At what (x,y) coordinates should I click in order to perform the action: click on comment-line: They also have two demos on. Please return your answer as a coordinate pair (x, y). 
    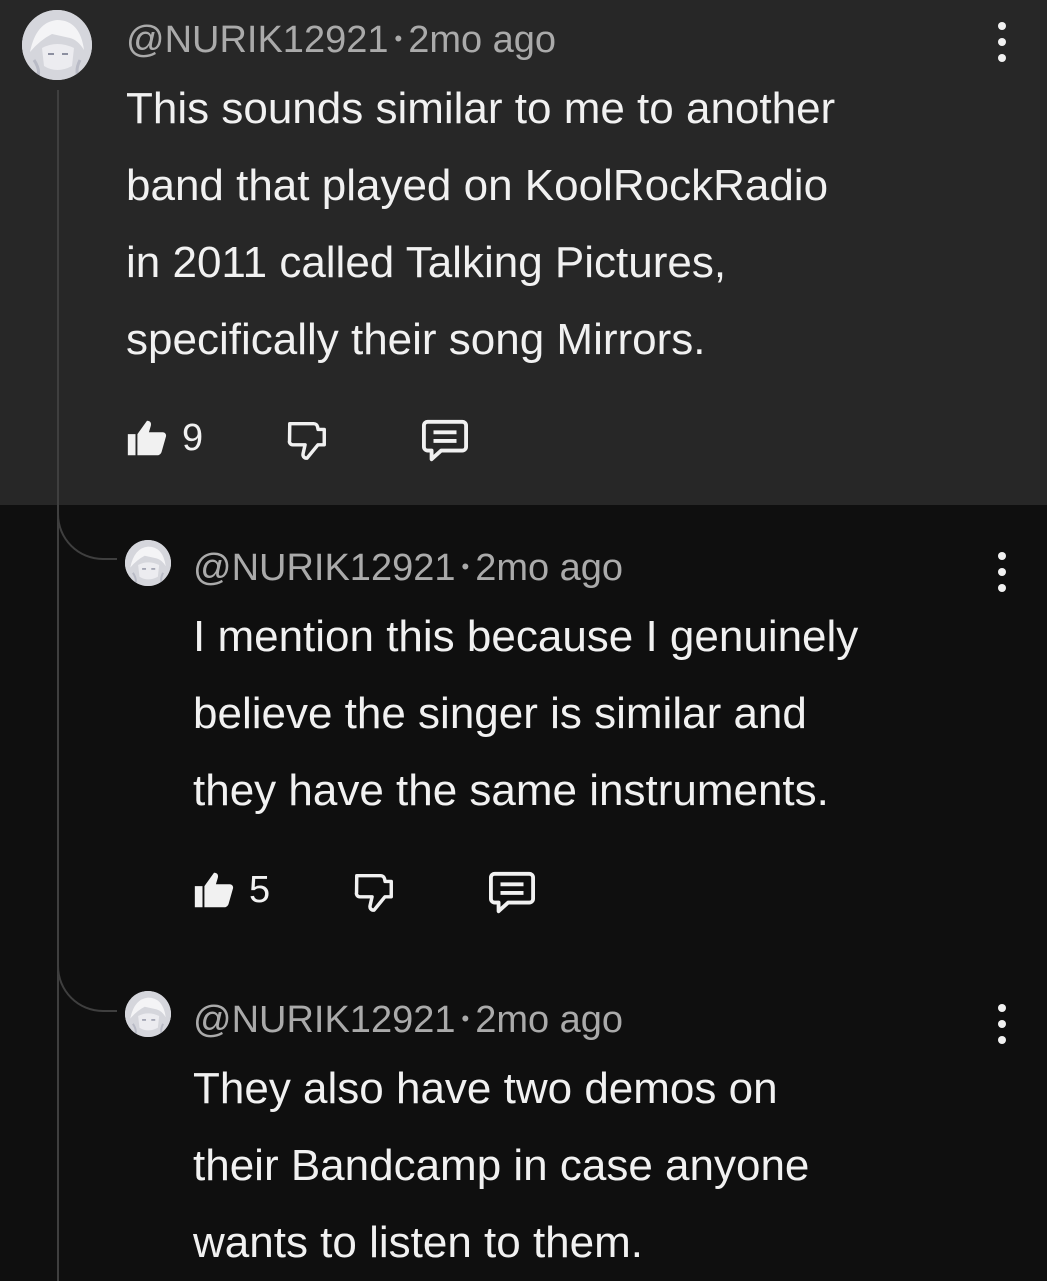
    Looking at the image, I should click on (485, 1088).